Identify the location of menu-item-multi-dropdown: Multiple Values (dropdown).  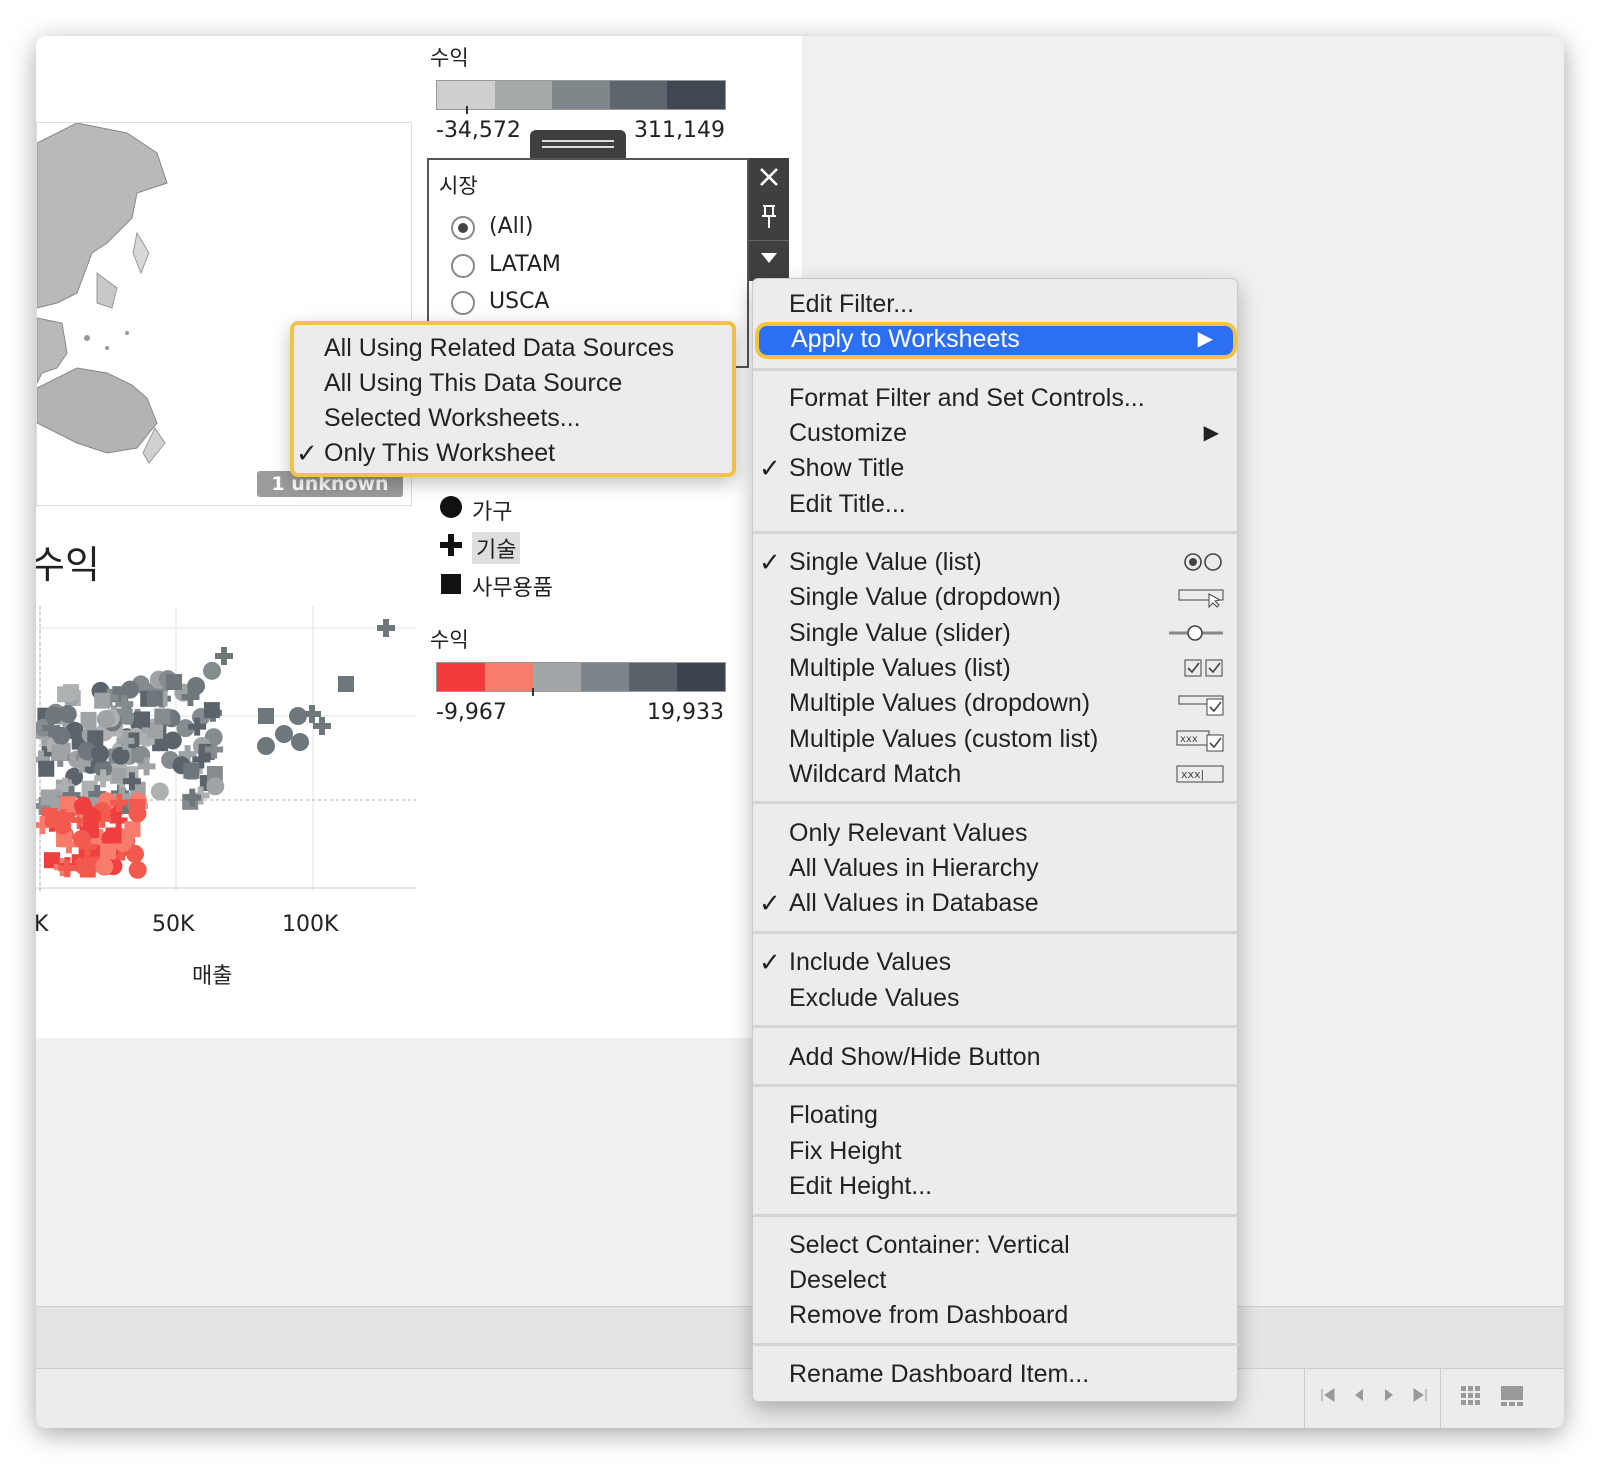
(996, 703).